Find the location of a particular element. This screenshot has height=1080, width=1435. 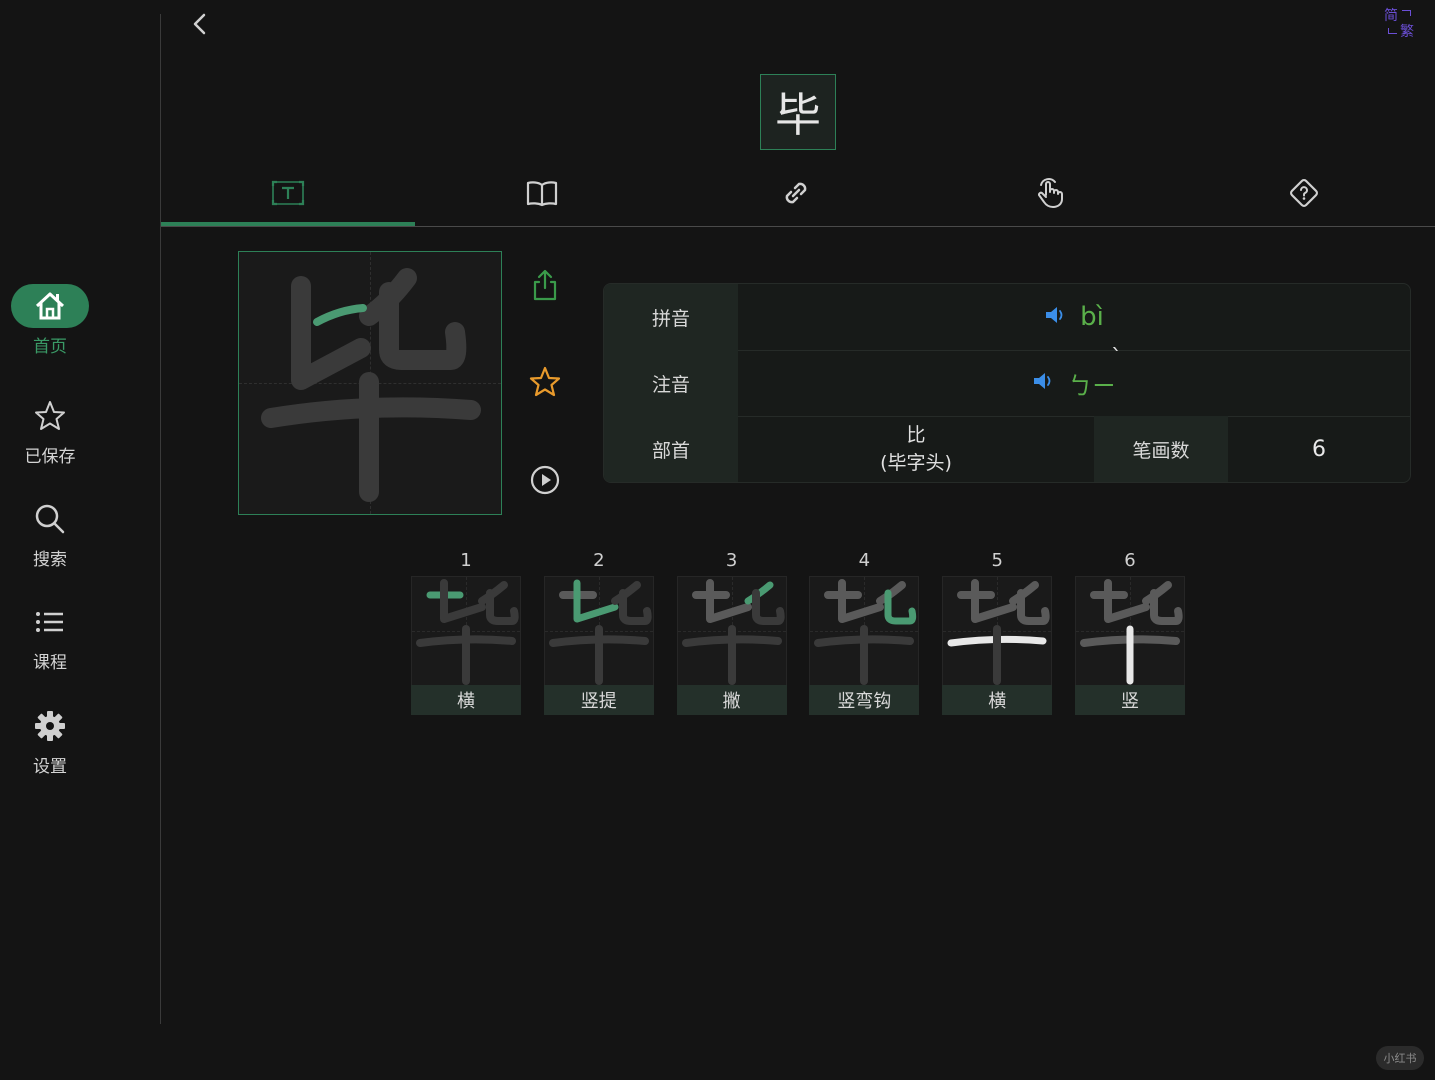

pinyin-cell: bì is located at coordinates (1074, 317).